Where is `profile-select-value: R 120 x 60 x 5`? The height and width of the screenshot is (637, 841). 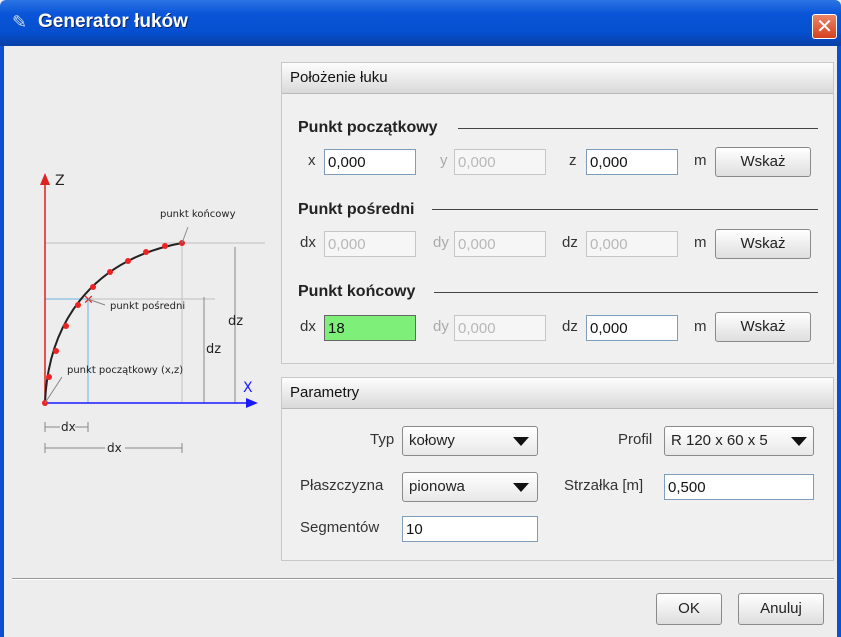 profile-select-value: R 120 x 60 x 5 is located at coordinates (719, 440).